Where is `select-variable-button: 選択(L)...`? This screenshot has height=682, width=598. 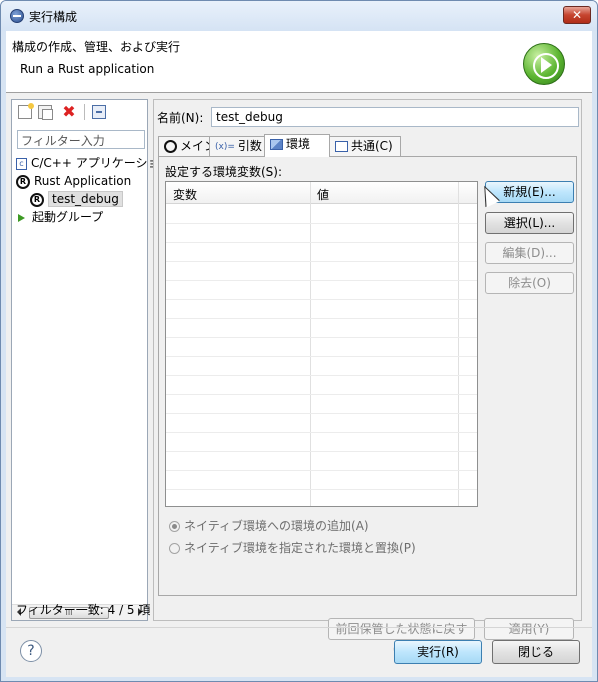
select-variable-button: 選択(L)... is located at coordinates (529, 223).